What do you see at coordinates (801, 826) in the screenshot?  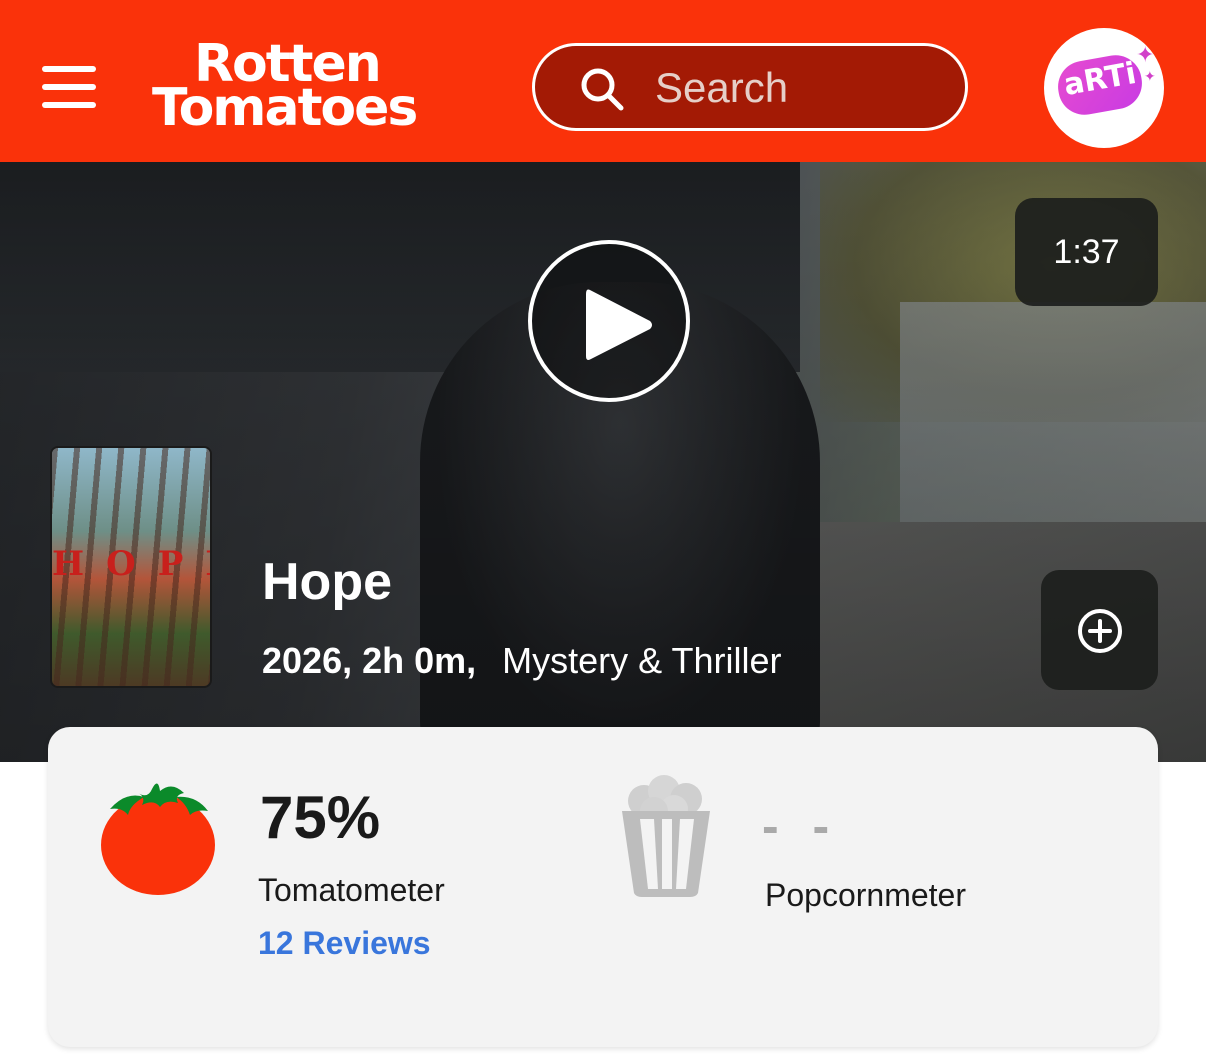 I see `popcornmeter-score: - -` at bounding box center [801, 826].